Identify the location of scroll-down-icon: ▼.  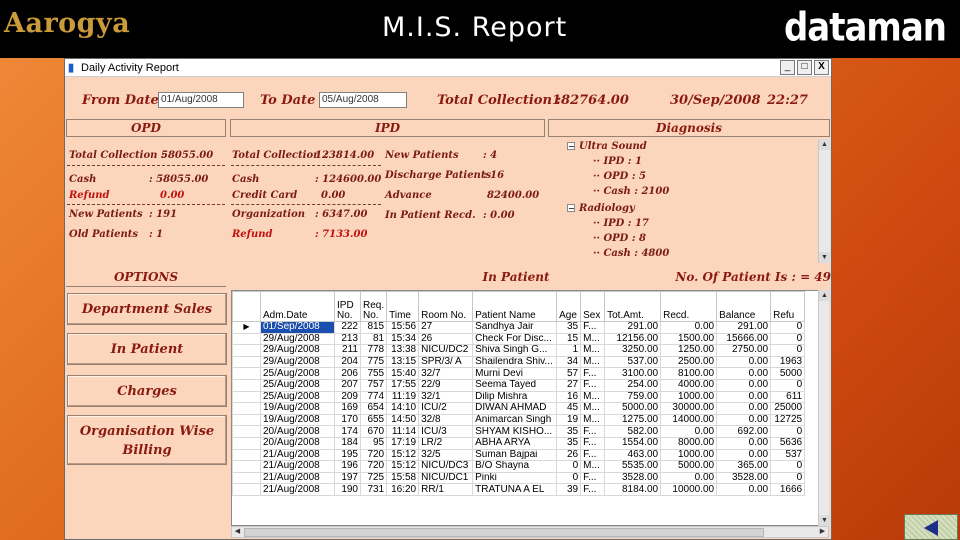
(824, 257).